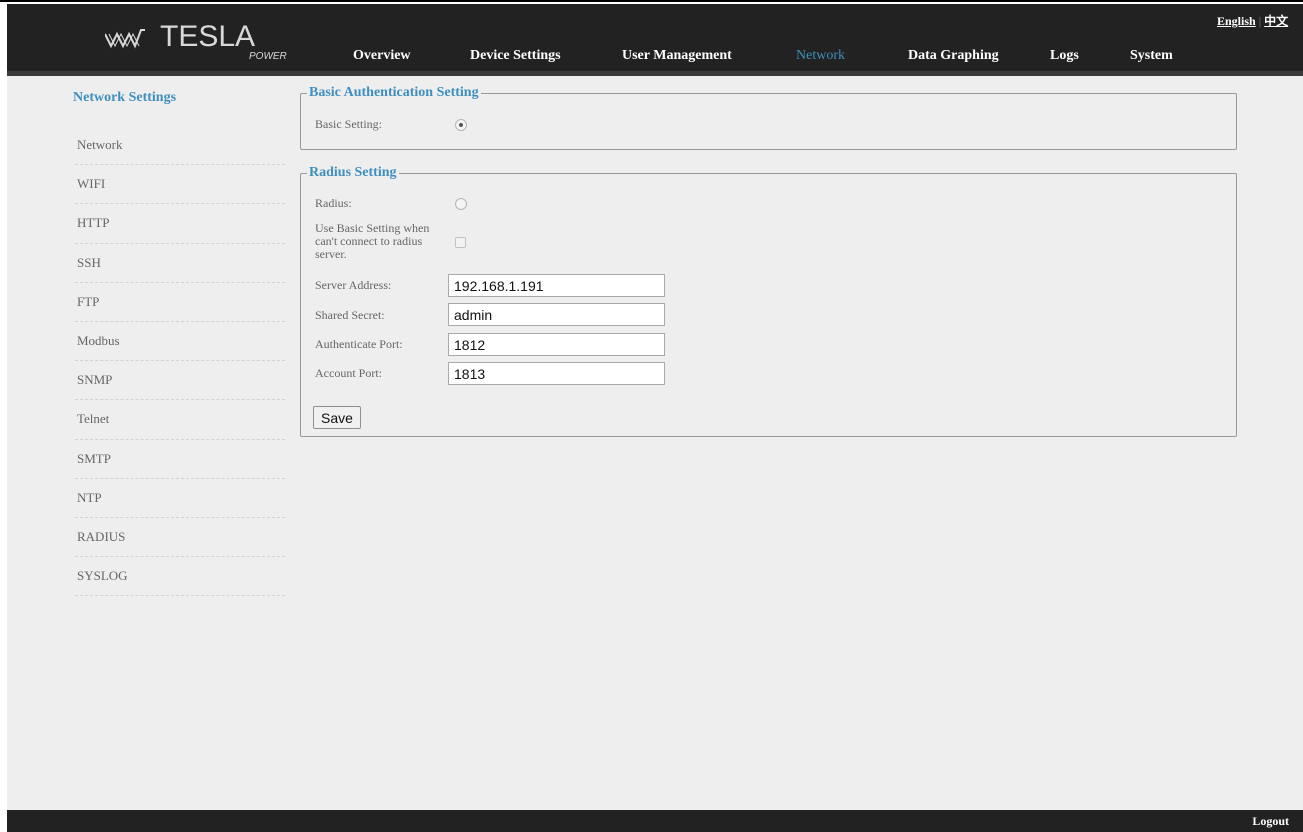 Image resolution: width=1303 pixels, height=832 pixels. Describe the element at coordinates (180, 420) in the screenshot. I see `sidebar-item-telnet: Telnet` at that location.